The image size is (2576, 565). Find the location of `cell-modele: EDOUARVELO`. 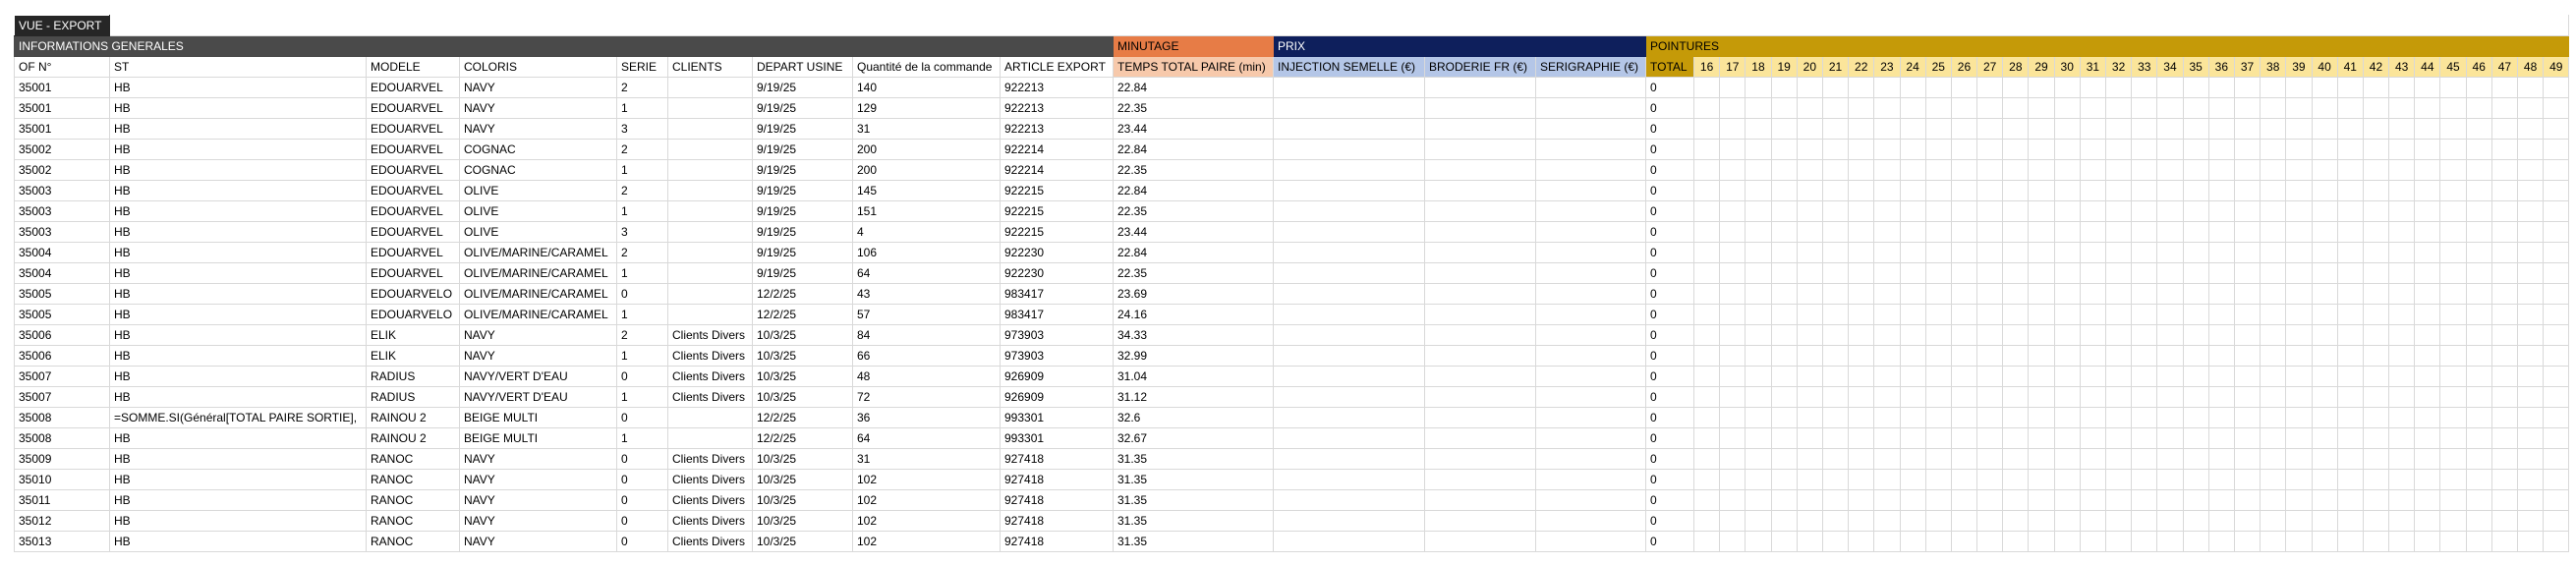

cell-modele: EDOUARVELO is located at coordinates (413, 294).